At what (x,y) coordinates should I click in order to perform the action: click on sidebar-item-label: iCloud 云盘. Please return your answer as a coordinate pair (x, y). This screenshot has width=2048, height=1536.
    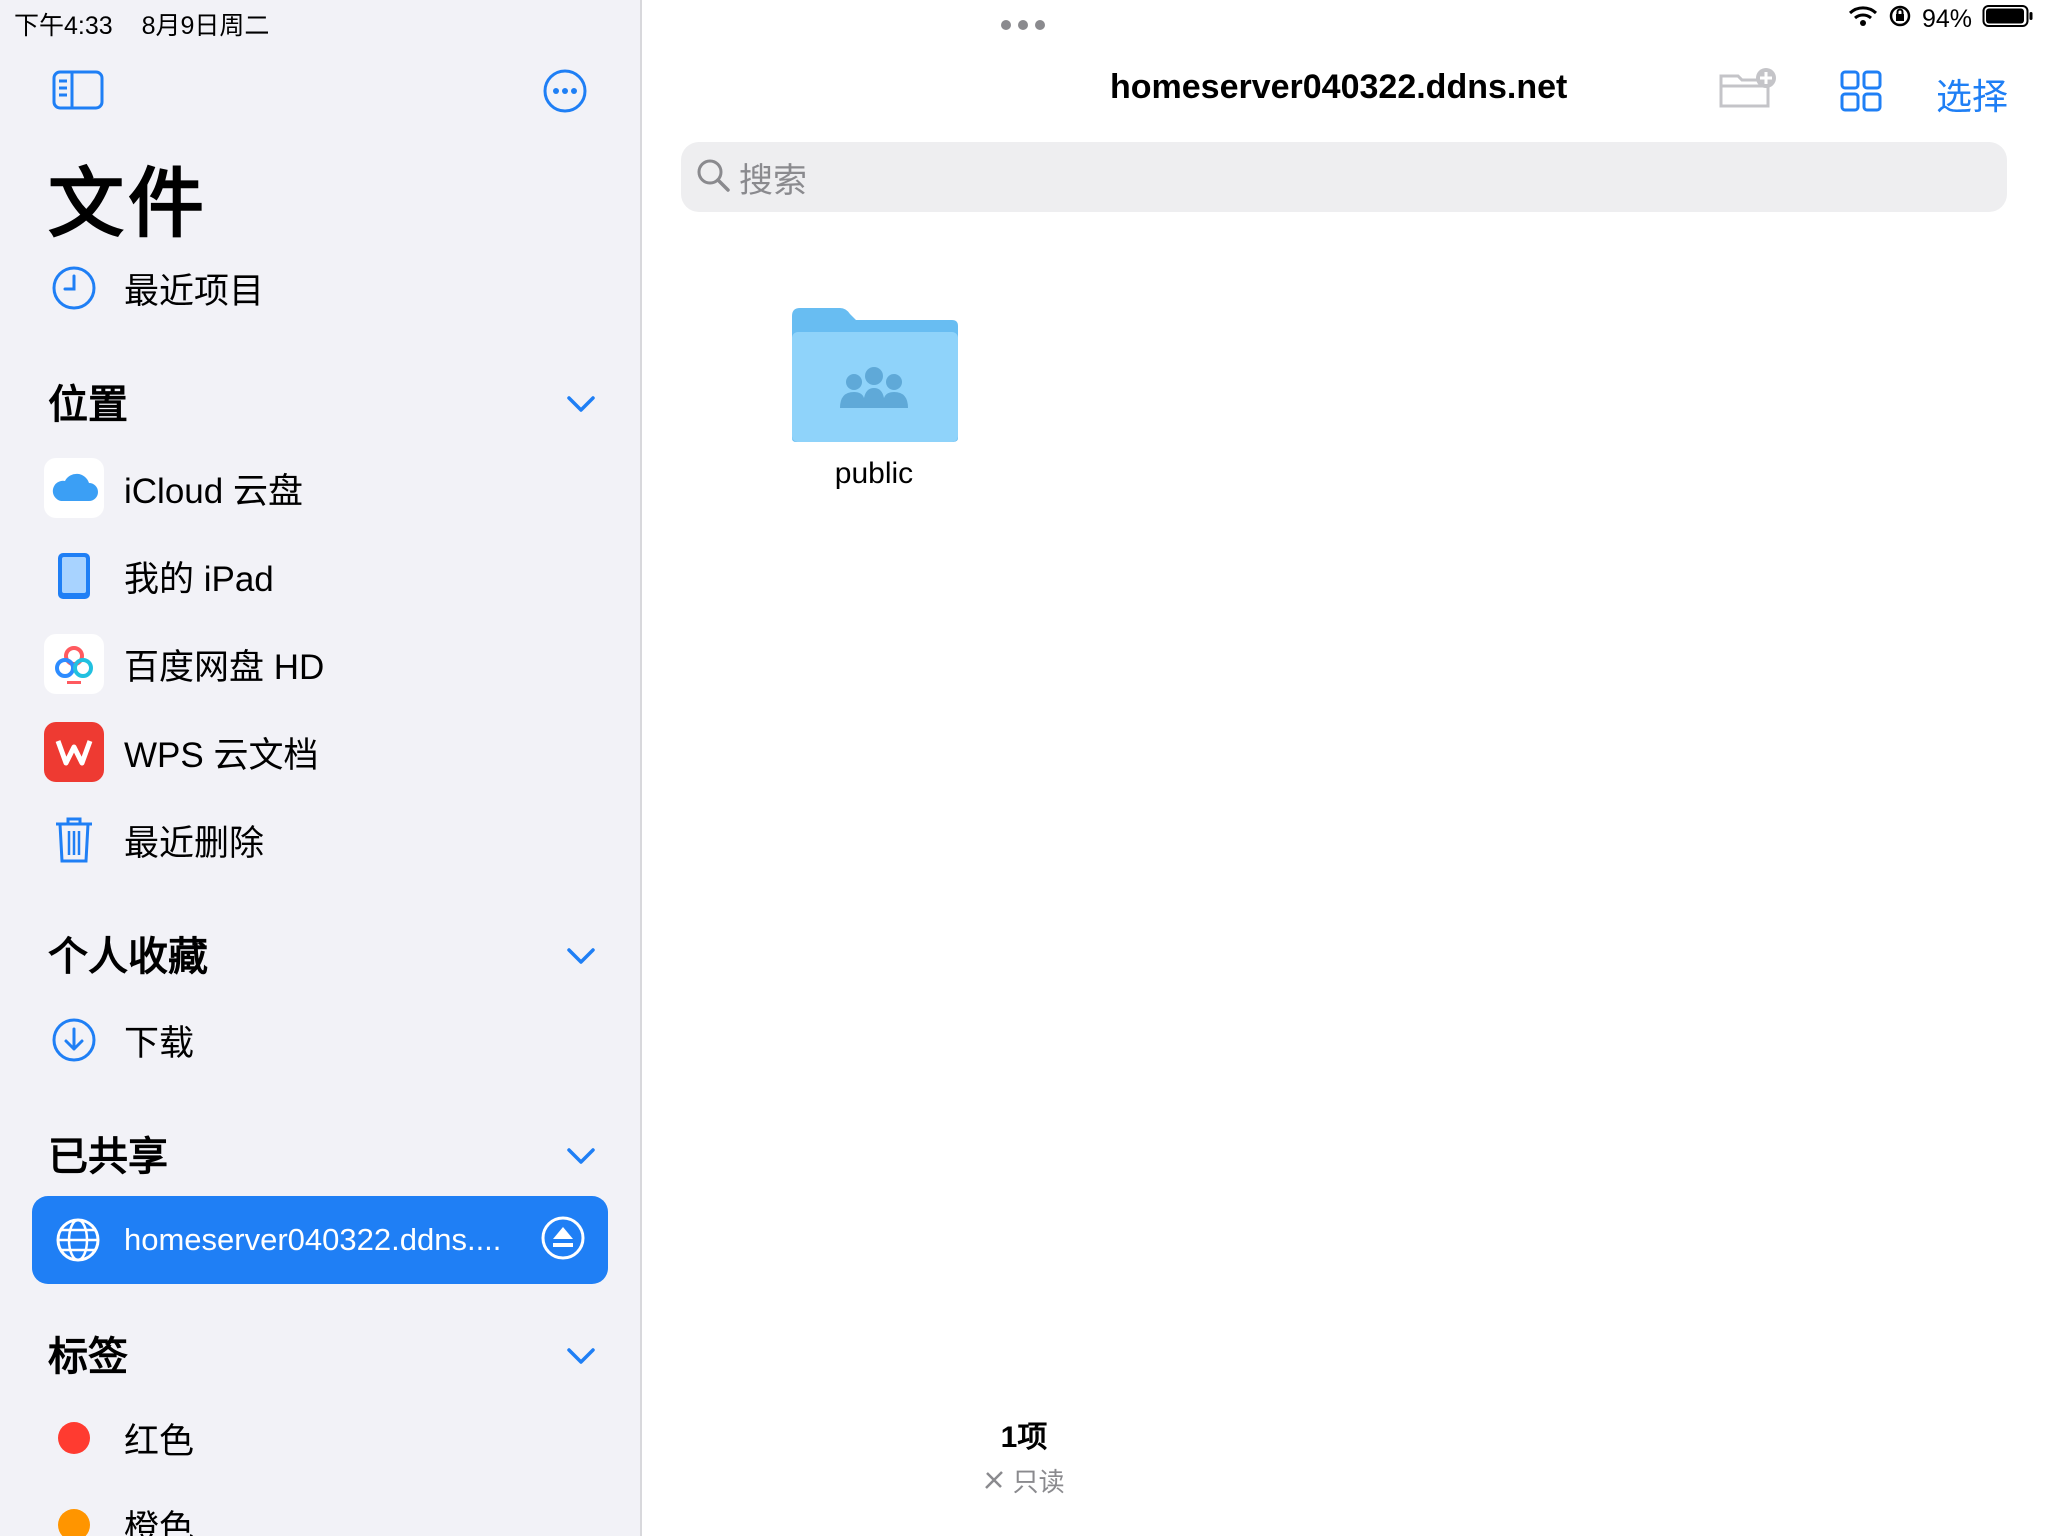
    Looking at the image, I should click on (213, 491).